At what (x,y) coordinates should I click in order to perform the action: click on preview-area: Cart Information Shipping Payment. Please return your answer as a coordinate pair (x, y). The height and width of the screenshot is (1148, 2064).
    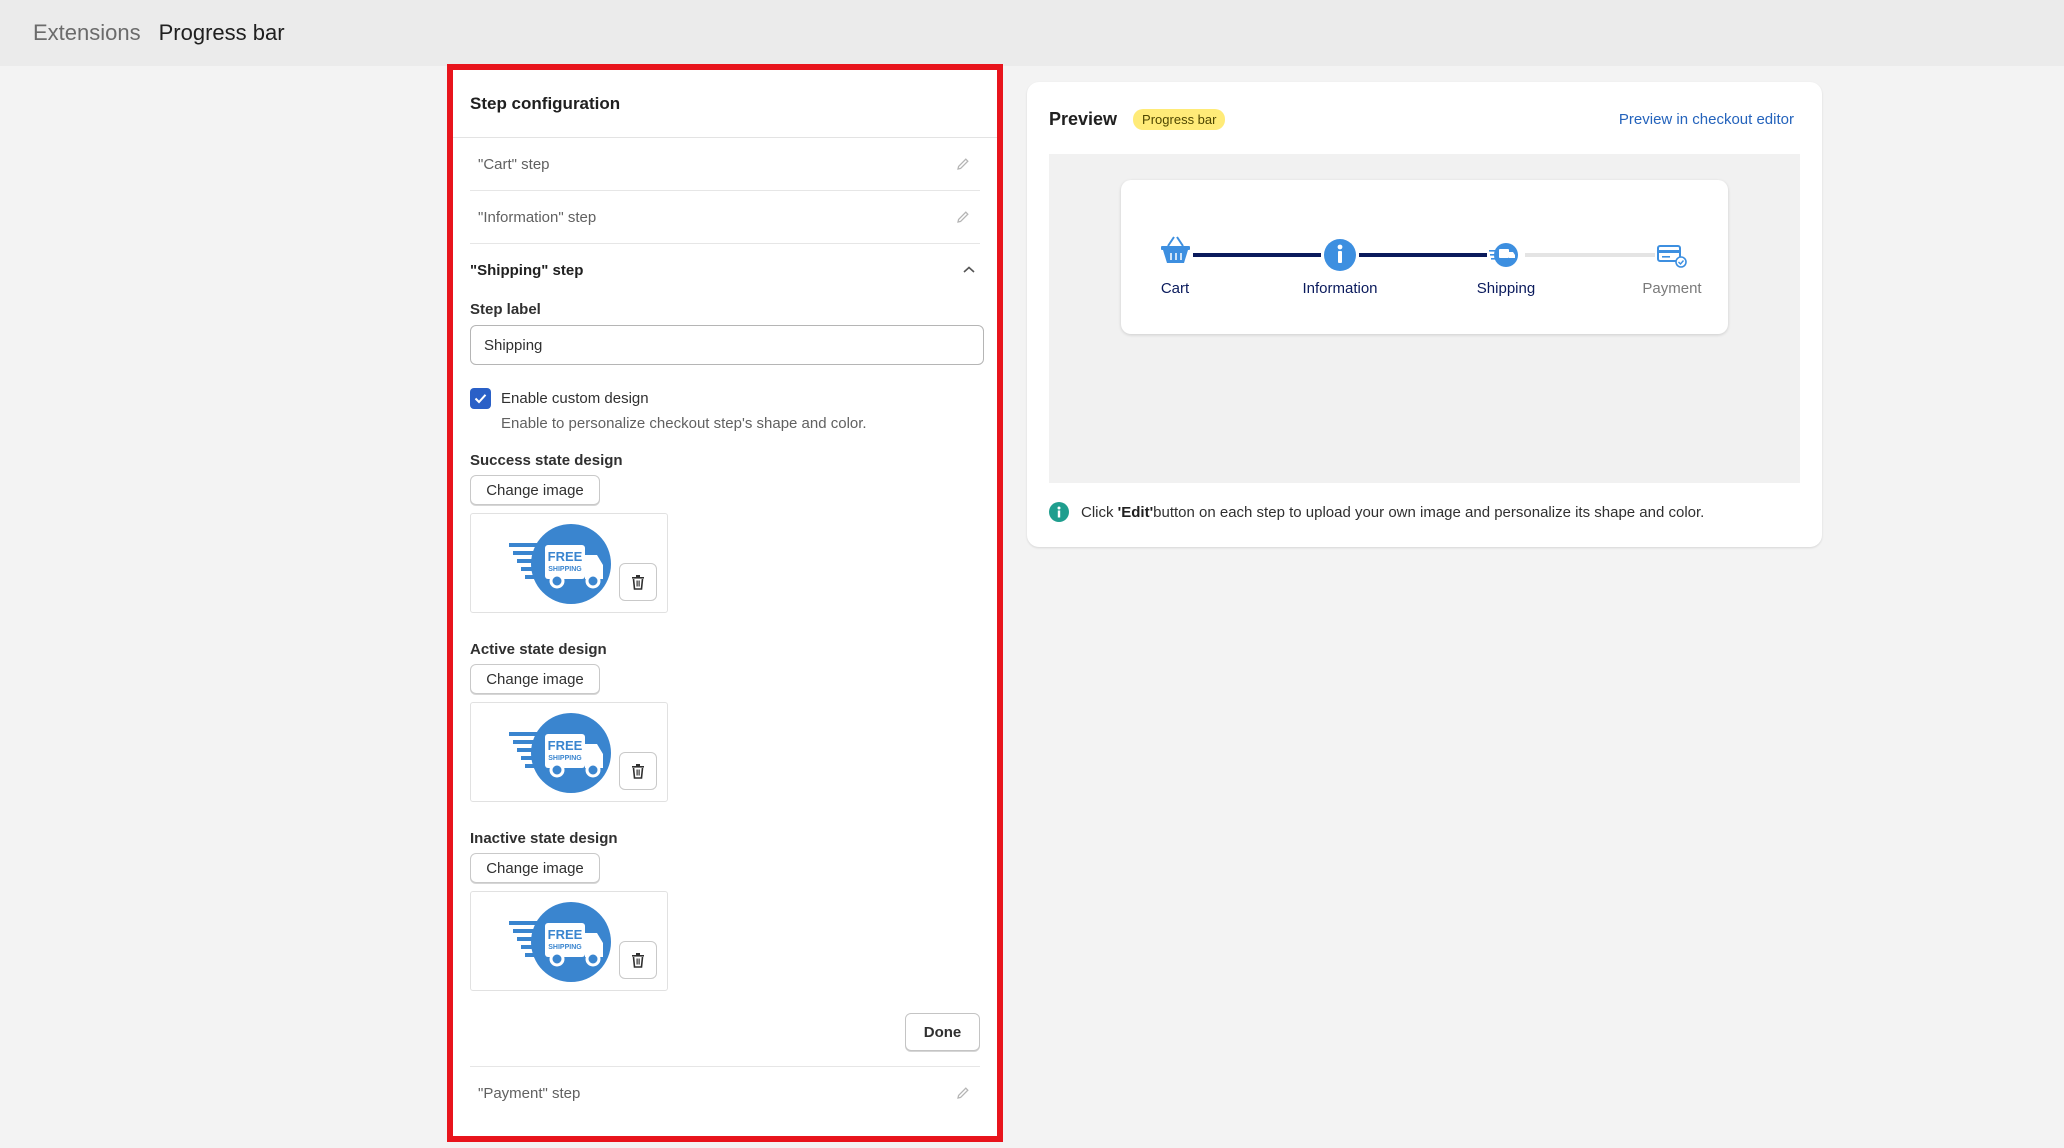
    Looking at the image, I should click on (1424, 318).